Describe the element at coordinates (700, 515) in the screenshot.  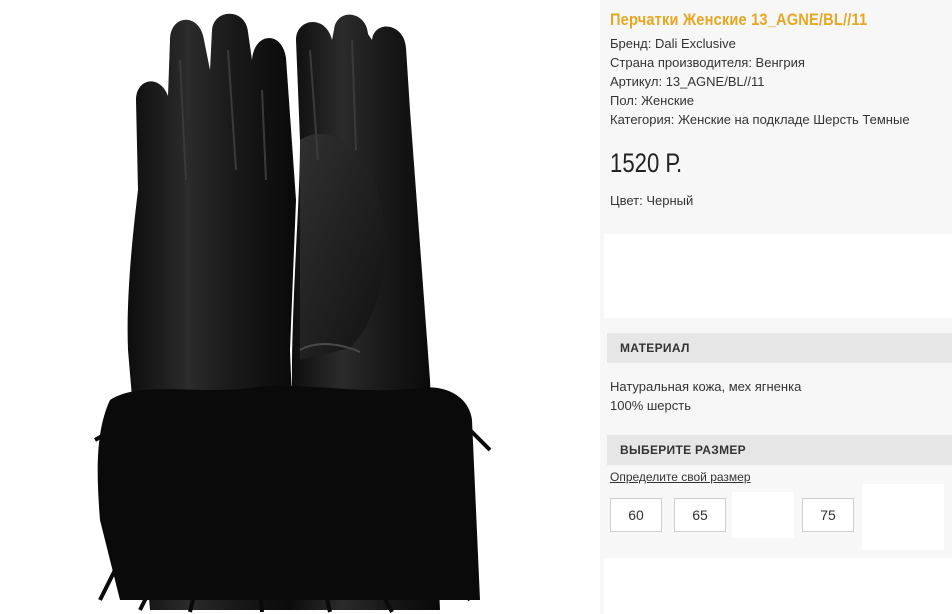
I see `size-option-65: 65` at that location.